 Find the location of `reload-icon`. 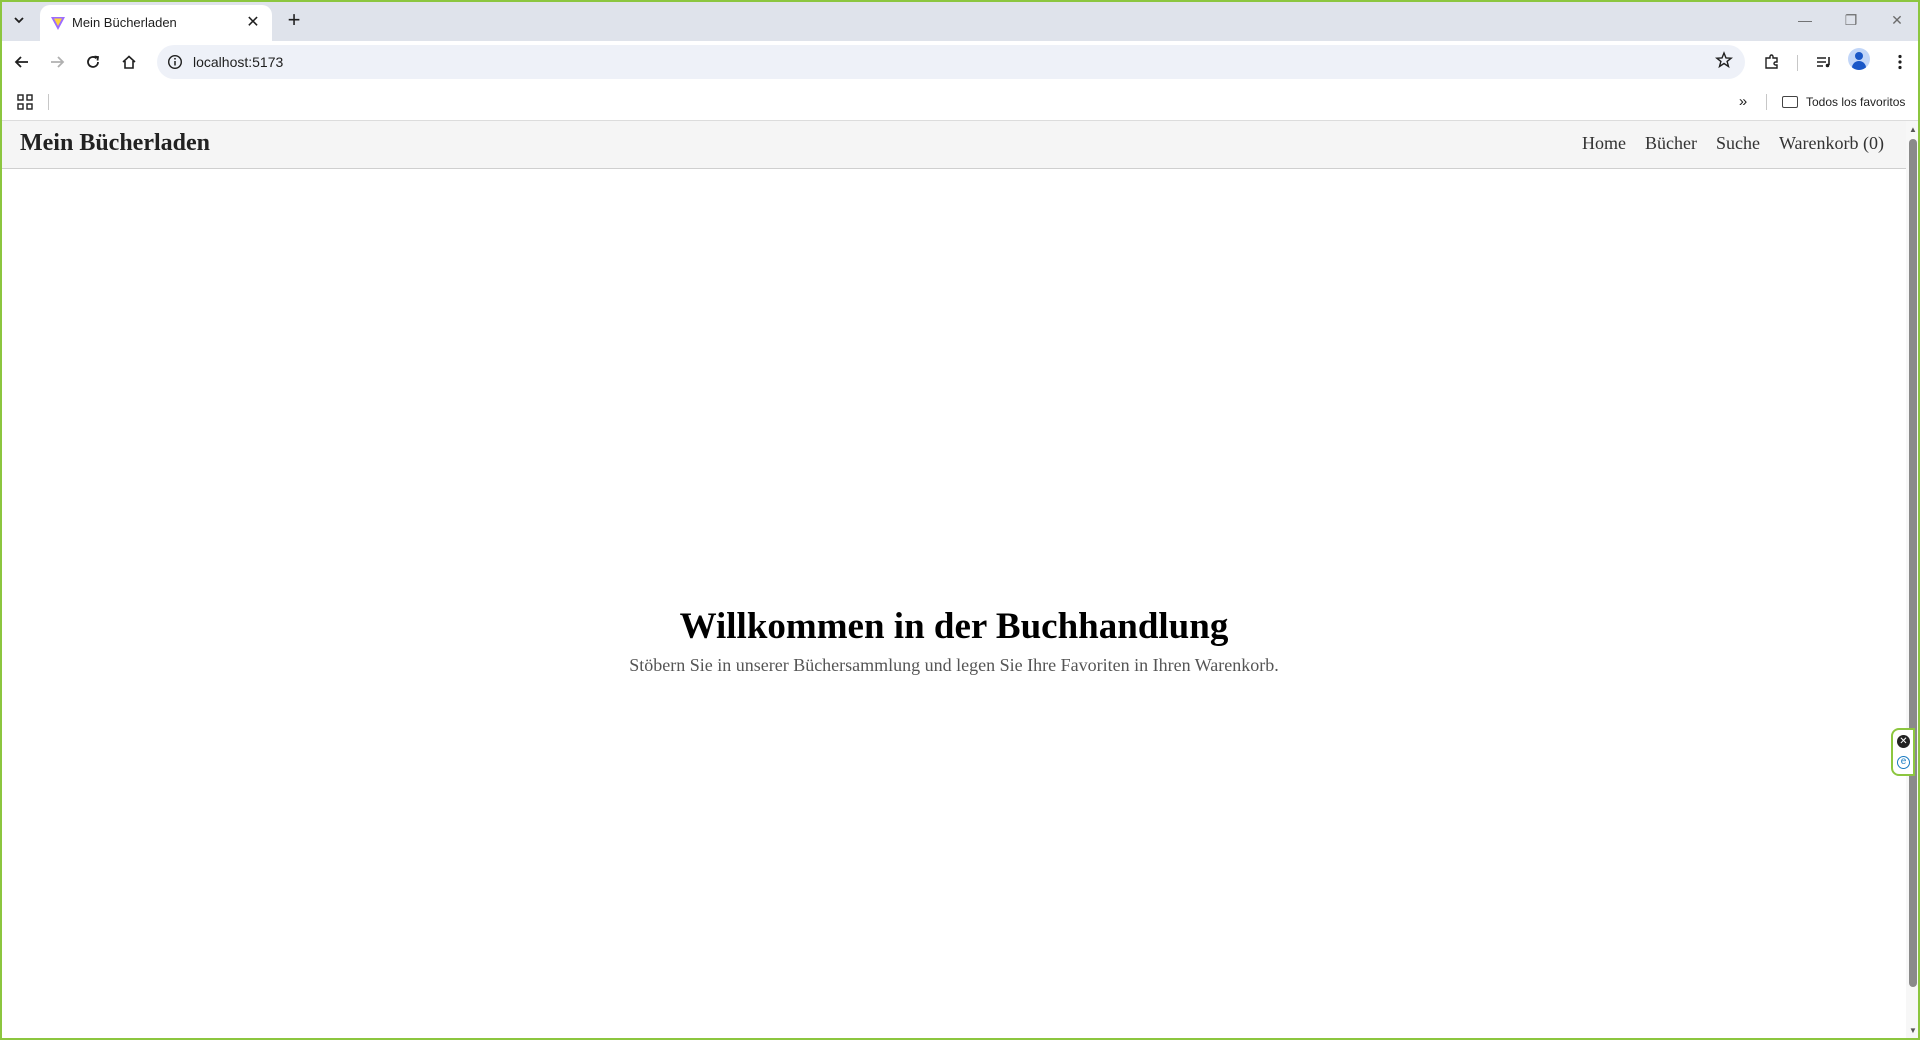

reload-icon is located at coordinates (93, 61).